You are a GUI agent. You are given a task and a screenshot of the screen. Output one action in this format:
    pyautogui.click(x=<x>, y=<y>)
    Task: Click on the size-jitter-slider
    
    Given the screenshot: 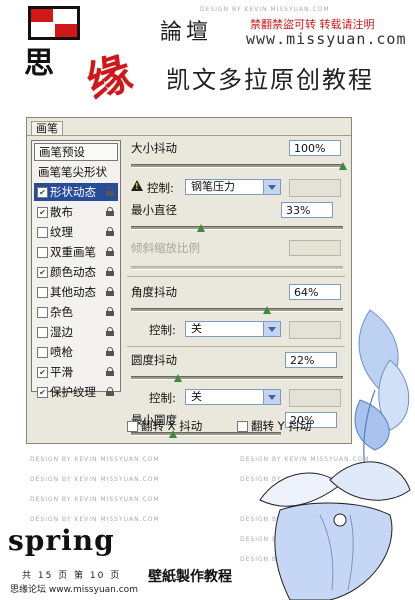 What is the action you would take?
    pyautogui.click(x=237, y=166)
    